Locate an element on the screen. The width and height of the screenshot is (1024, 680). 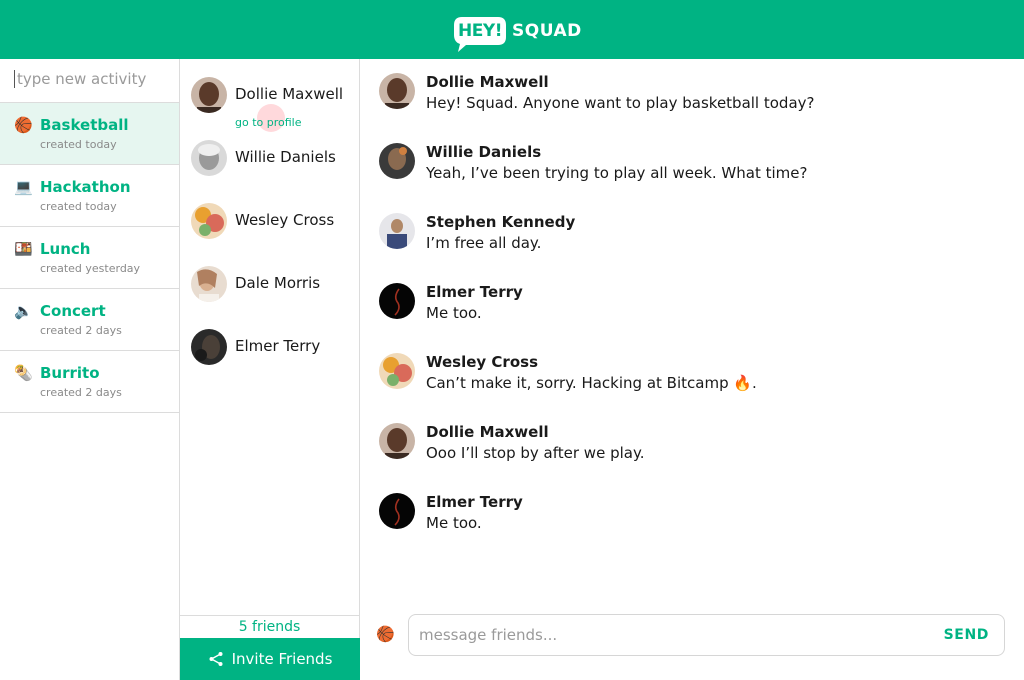
speech-bubble-icon: HEY! is located at coordinates (480, 33).